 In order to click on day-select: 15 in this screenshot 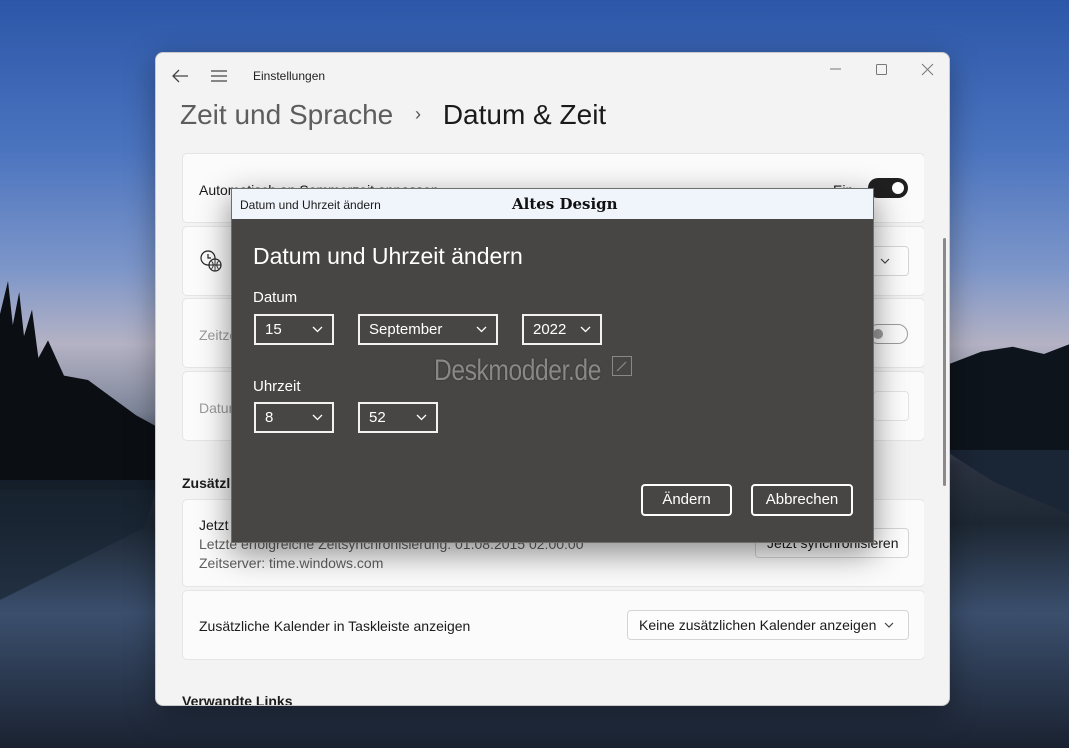, I will do `click(294, 329)`.